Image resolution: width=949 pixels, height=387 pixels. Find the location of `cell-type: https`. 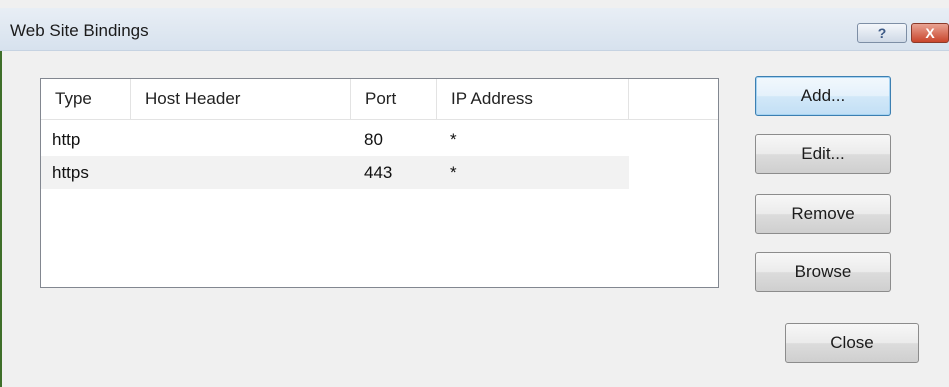

cell-type: https is located at coordinates (70, 172).